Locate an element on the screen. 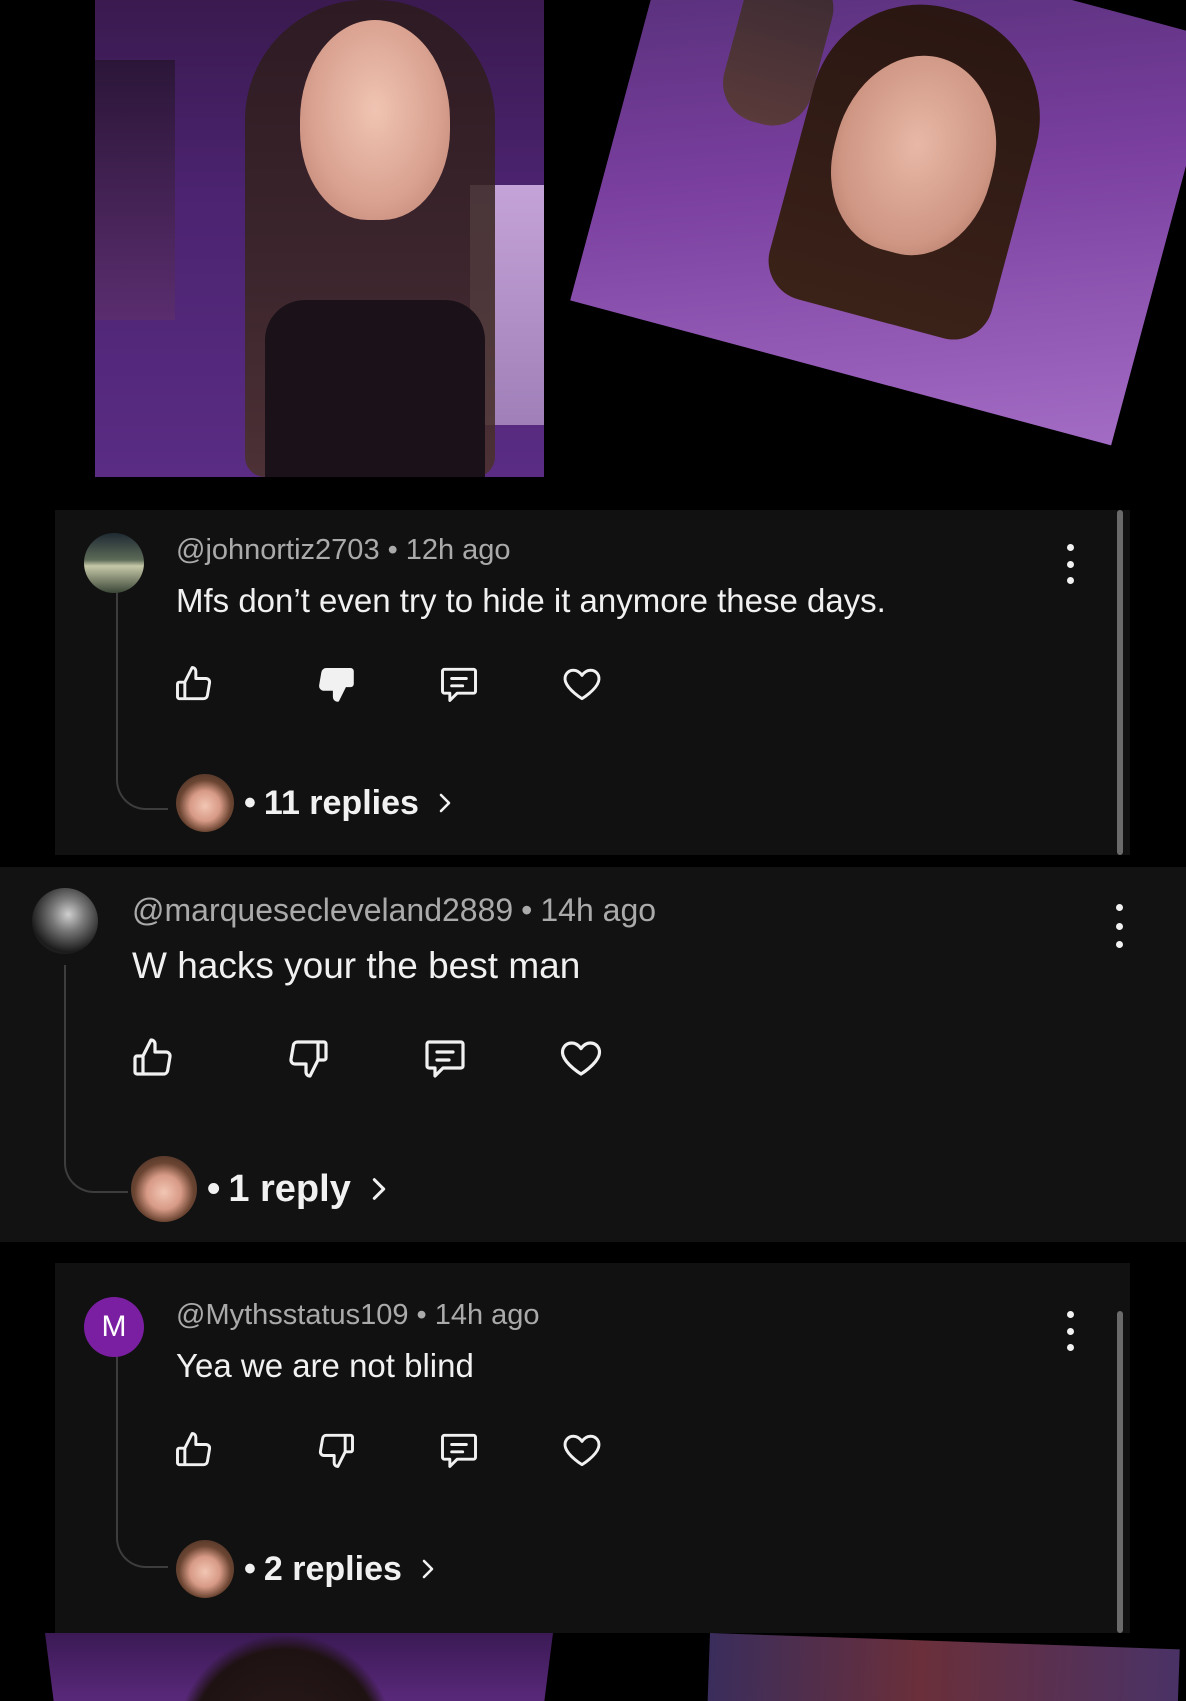  streamer-photo-bottom-right is located at coordinates (943, 1667).